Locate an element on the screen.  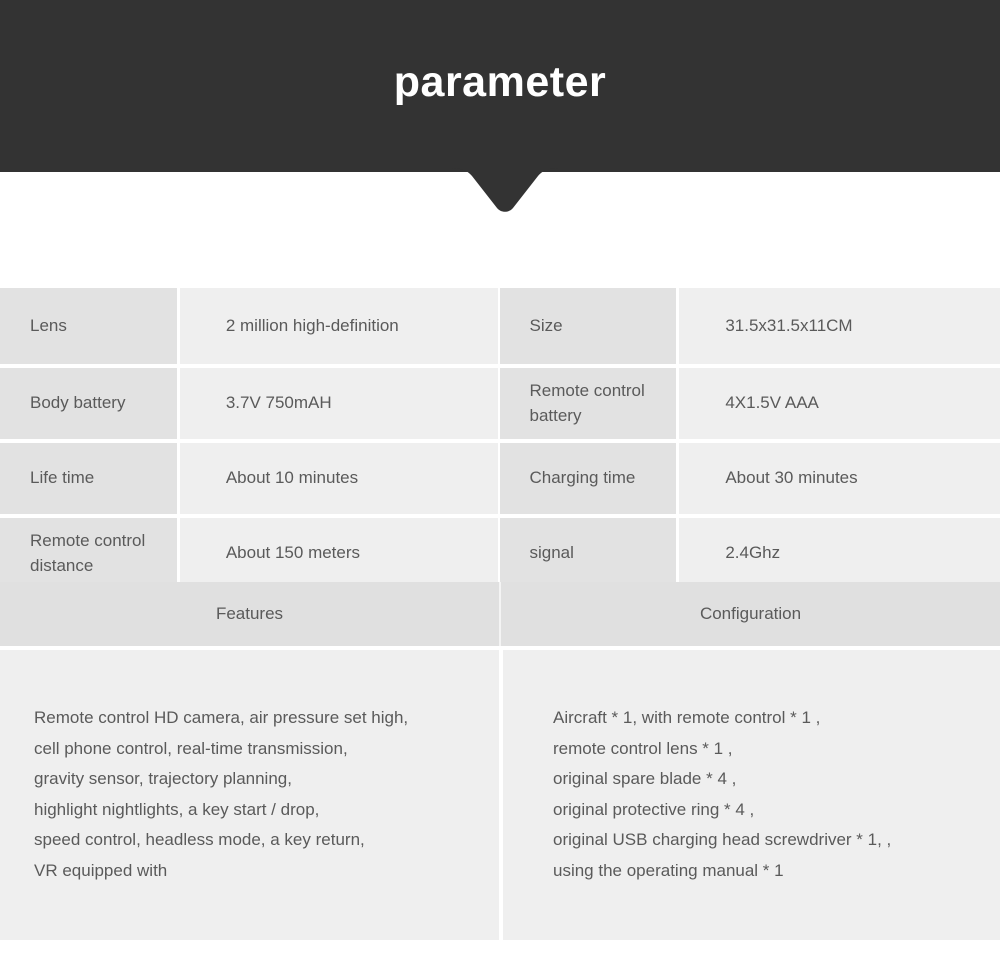
configuration-line: original protective ring * 4 , is located at coordinates (654, 809).